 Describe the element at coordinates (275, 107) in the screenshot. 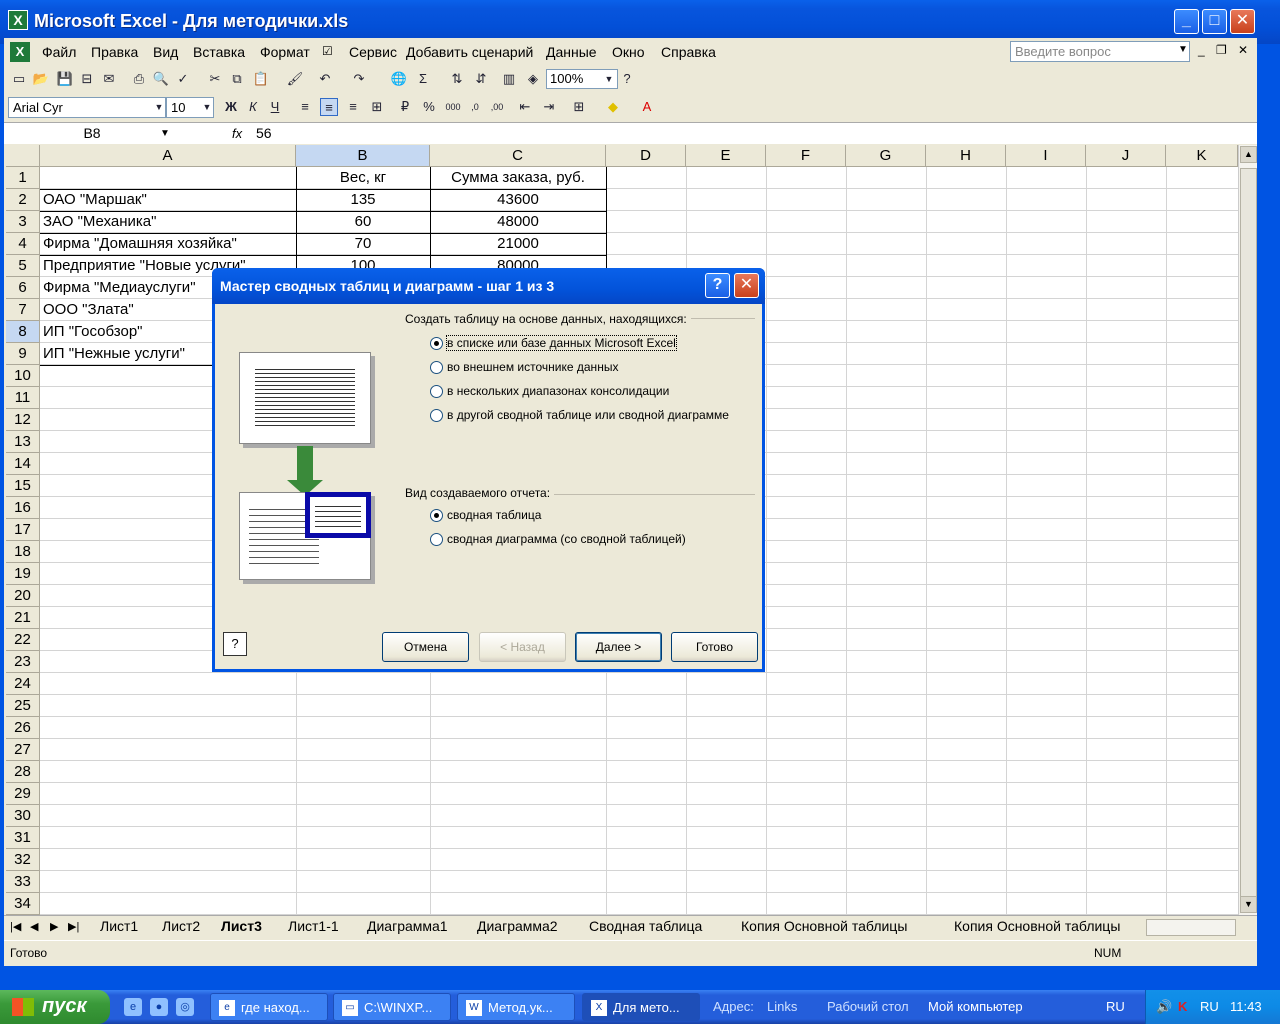

I see `underline-button: Ч` at that location.